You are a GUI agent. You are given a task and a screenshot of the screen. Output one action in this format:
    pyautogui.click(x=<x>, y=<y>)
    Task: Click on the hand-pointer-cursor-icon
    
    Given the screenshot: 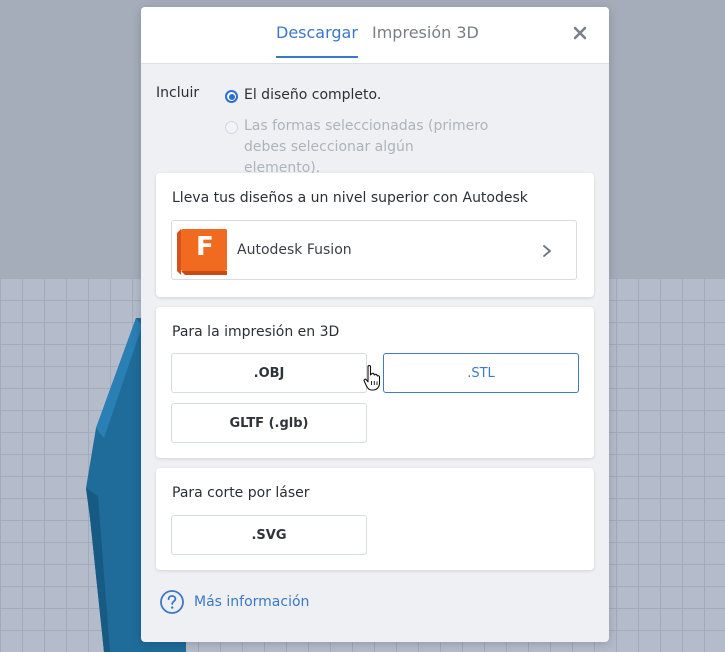 What is the action you would take?
    pyautogui.click(x=372, y=377)
    